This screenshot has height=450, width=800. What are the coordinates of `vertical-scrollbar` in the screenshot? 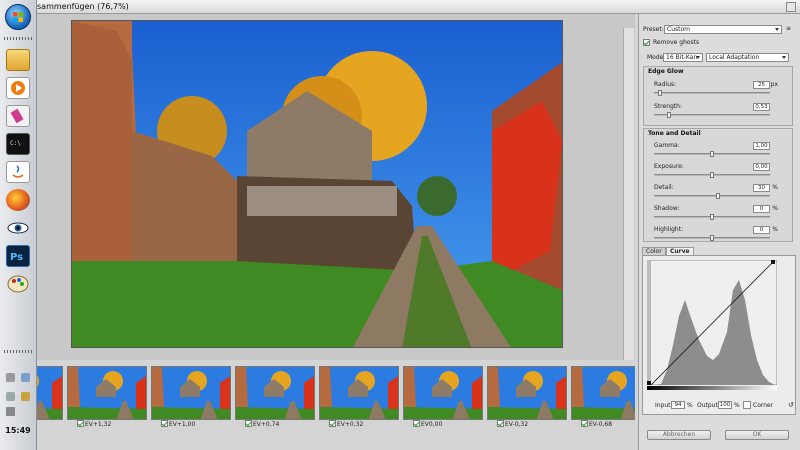 It's located at (628, 194).